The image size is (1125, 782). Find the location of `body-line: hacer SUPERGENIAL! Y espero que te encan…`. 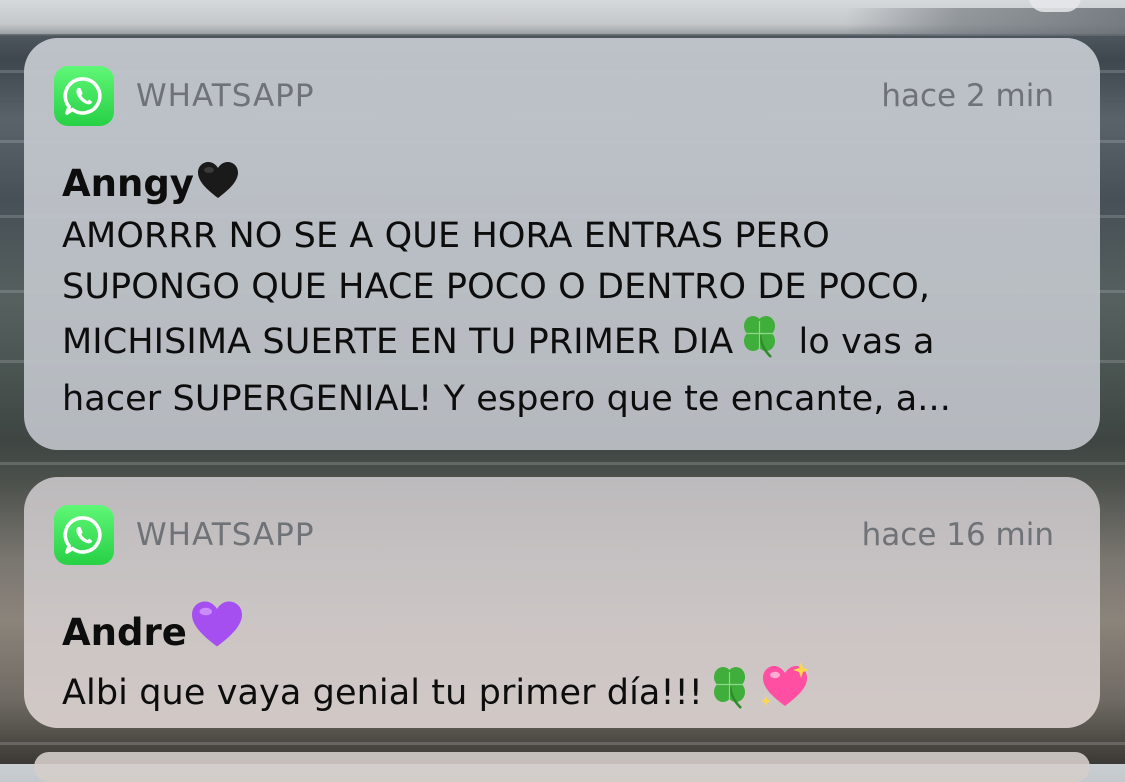

body-line: hacer SUPERGENIAL! Y espero que te encan… is located at coordinates (506, 399).